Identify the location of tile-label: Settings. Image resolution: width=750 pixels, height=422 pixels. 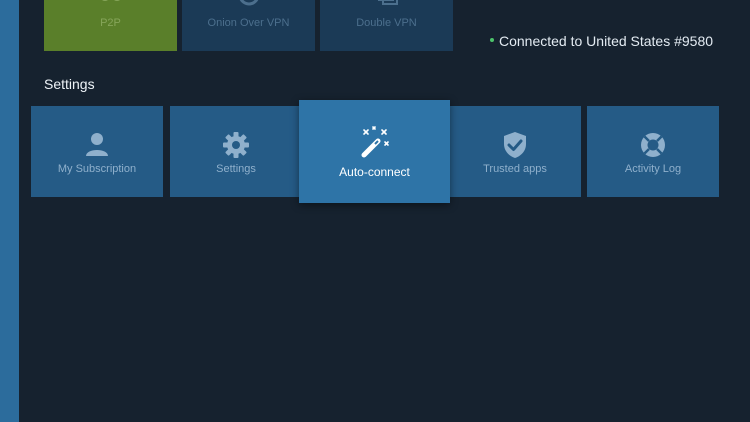
(236, 169).